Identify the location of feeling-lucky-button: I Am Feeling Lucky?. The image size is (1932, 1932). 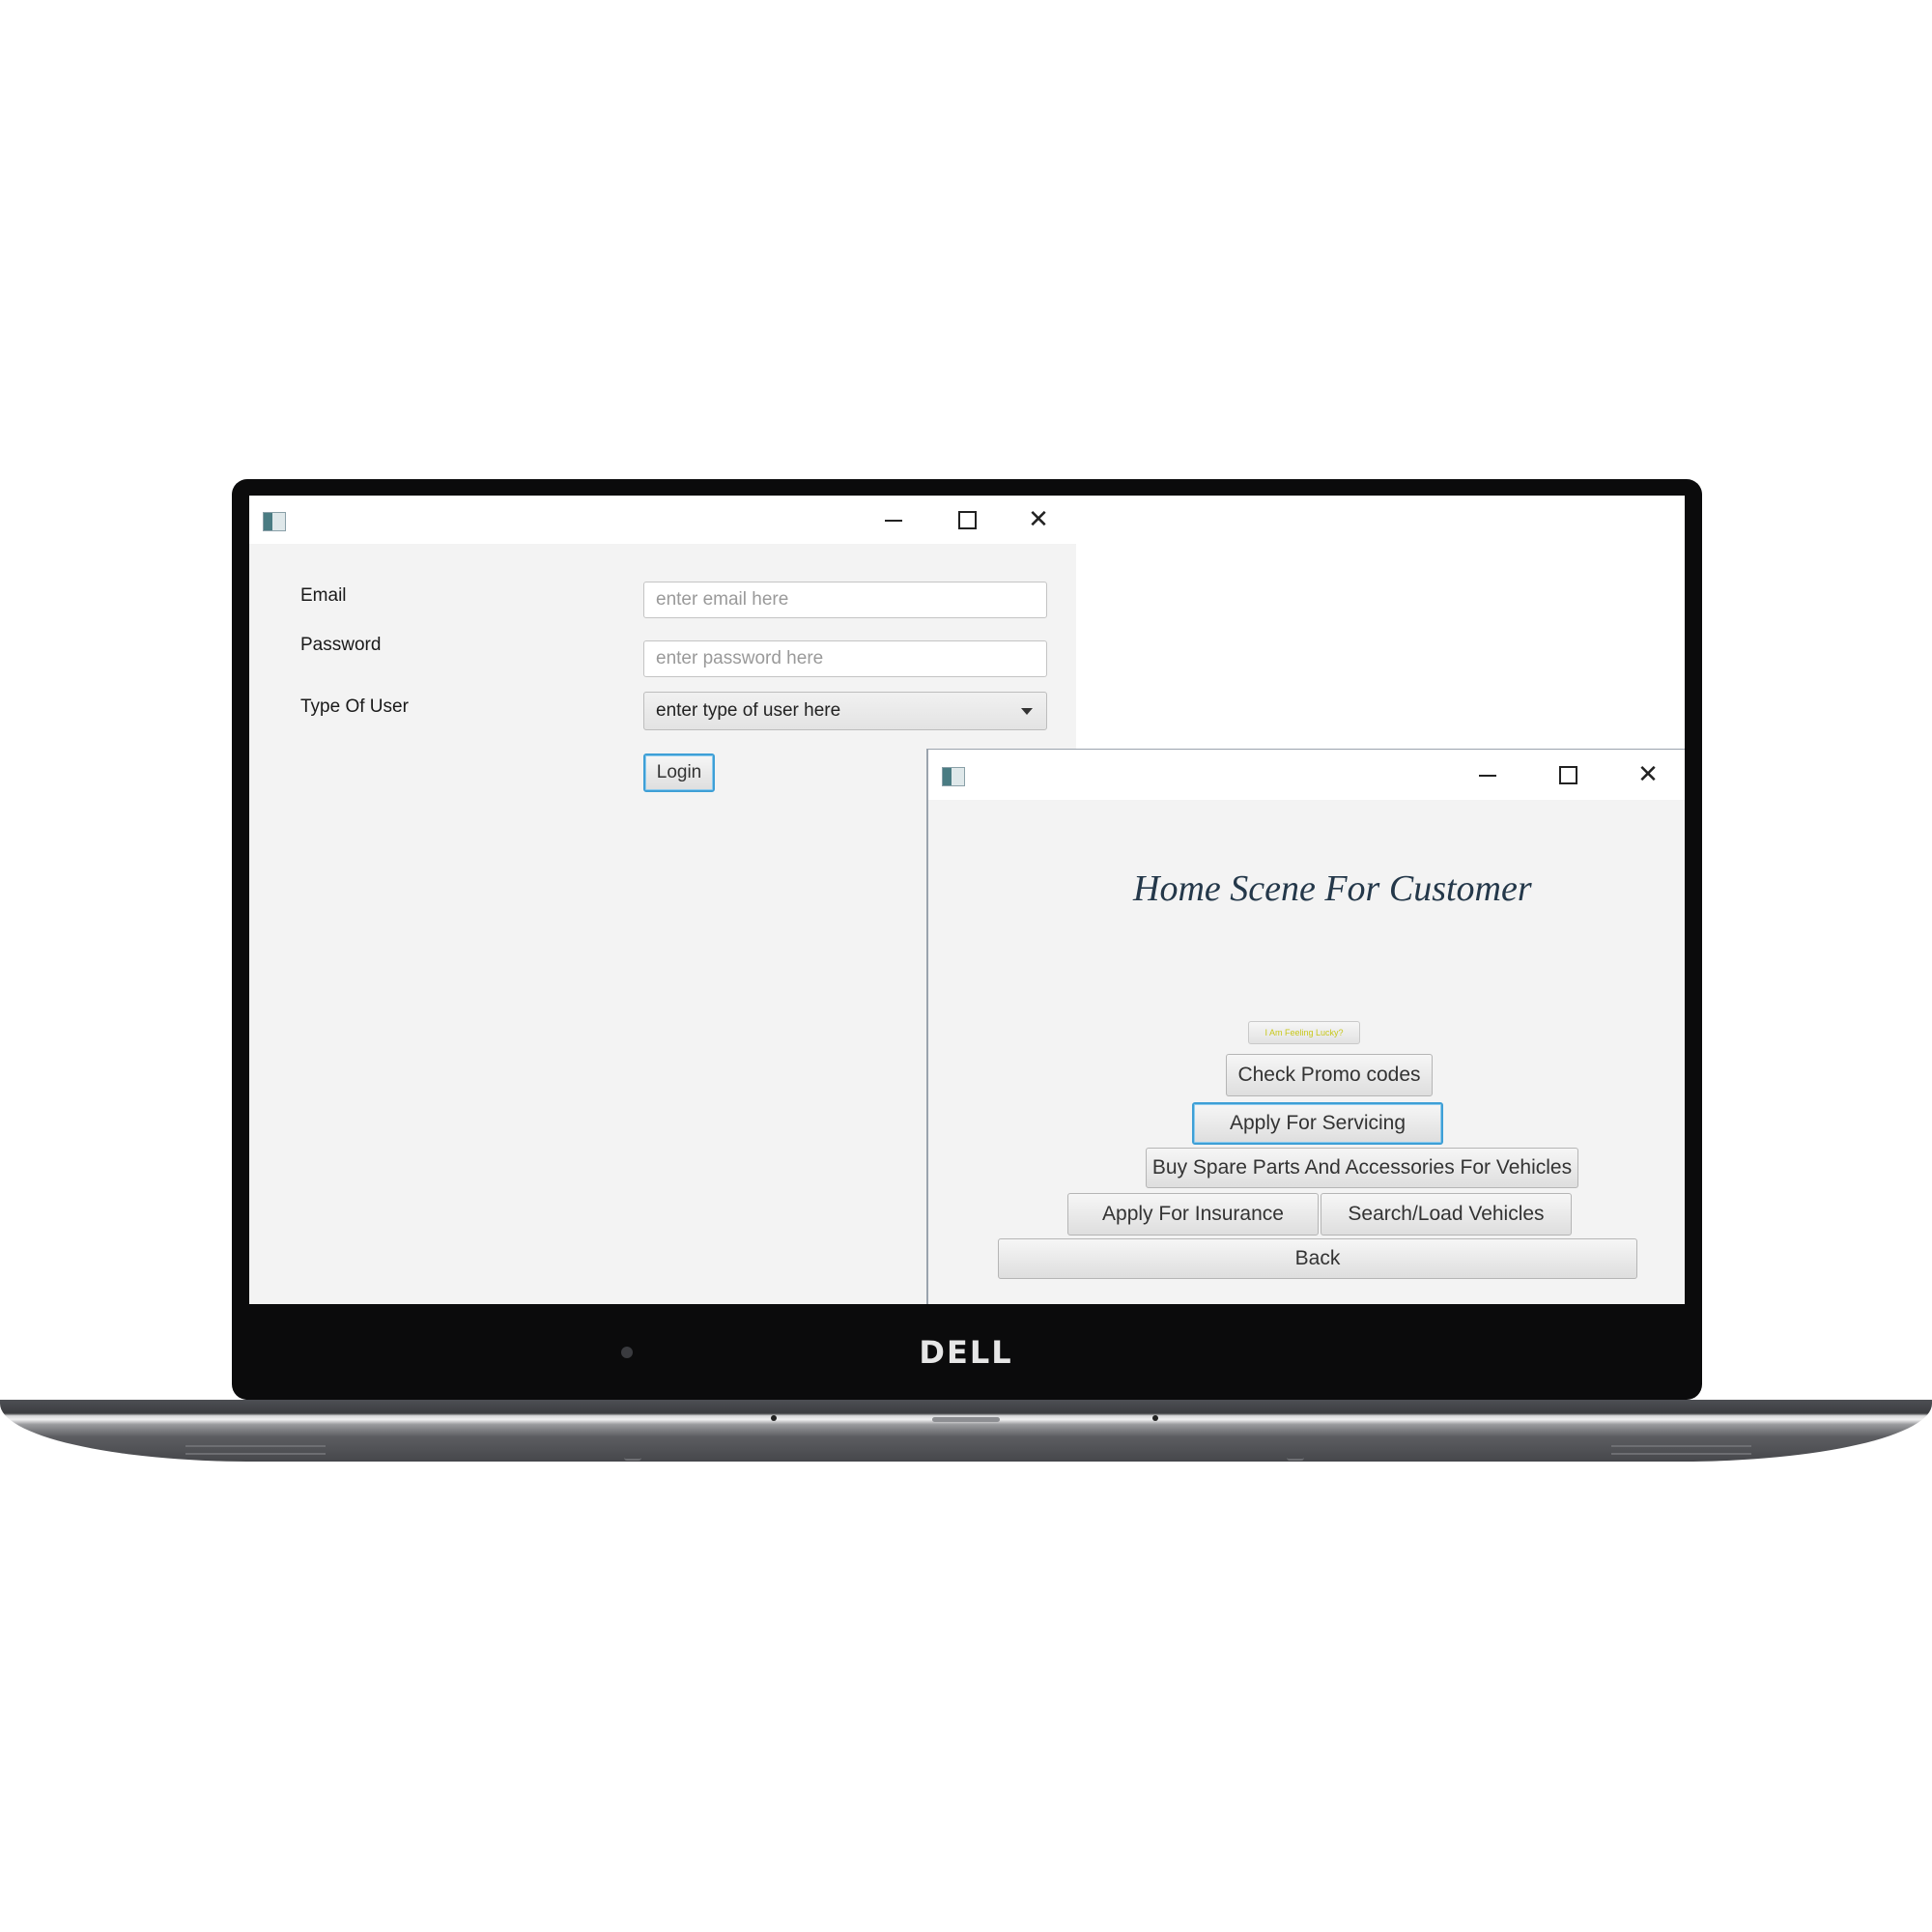
(1304, 1032).